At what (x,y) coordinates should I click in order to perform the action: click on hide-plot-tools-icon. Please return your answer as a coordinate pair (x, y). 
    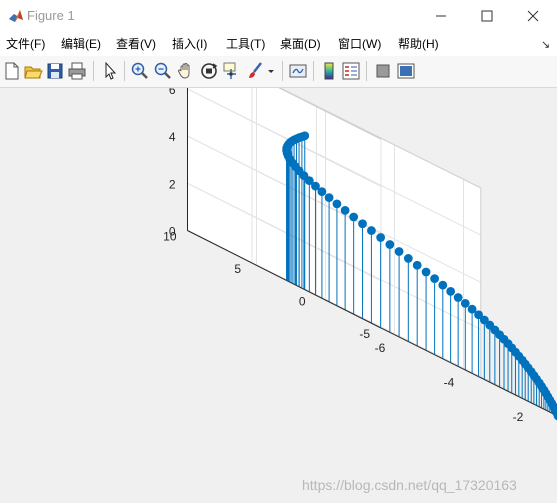
    Looking at the image, I should click on (383, 71).